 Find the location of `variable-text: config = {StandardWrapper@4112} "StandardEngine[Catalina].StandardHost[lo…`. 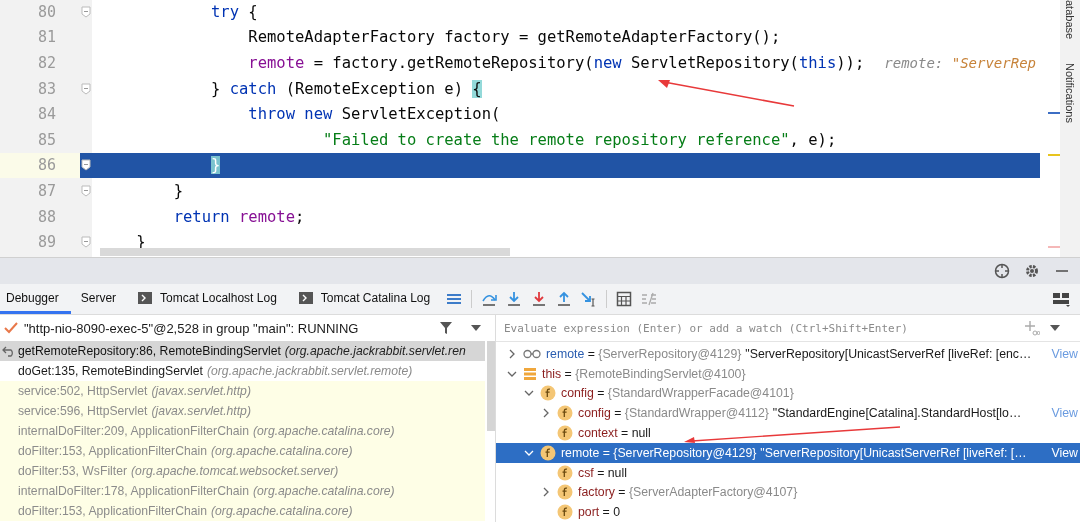

variable-text: config = {StandardWrapper@4112} "StandardEngine[Catalina].StandardHost[lo… is located at coordinates (800, 413).